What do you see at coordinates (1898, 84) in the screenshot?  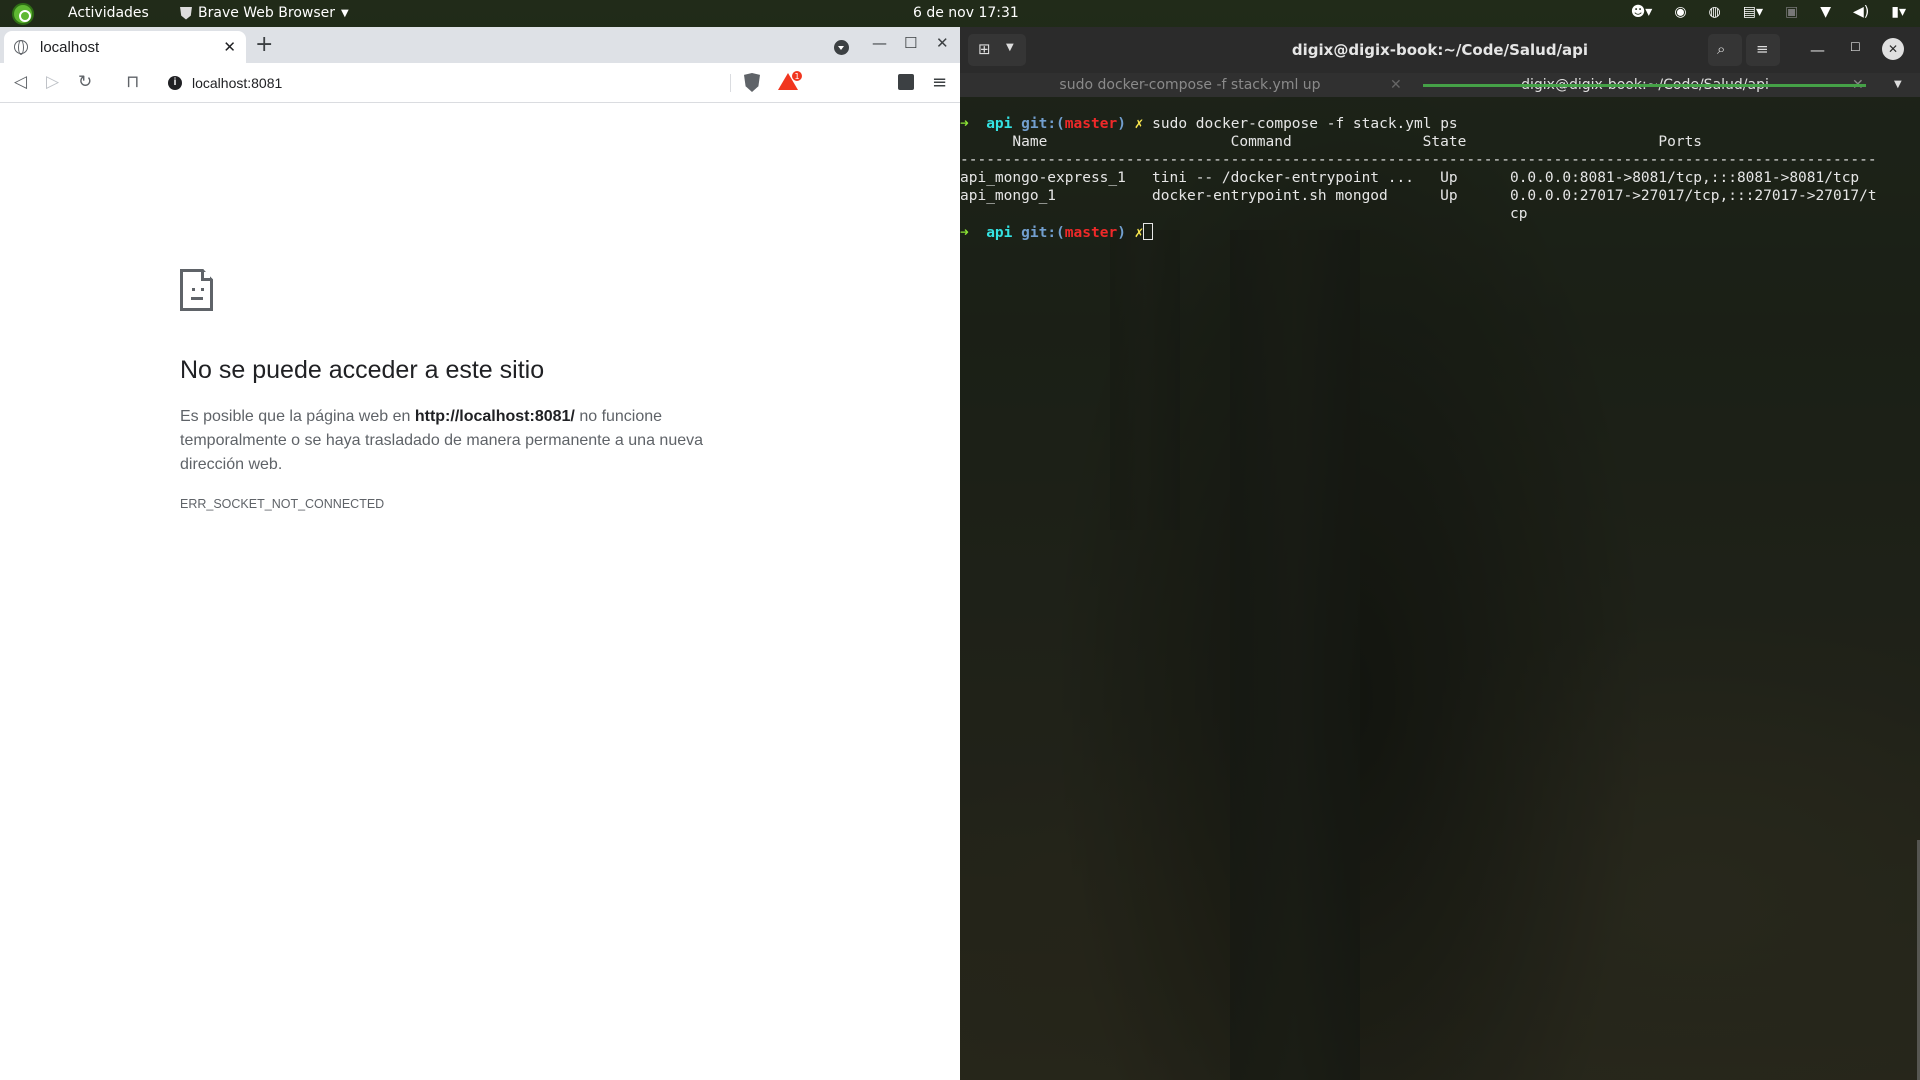 I see `tab-list-chevron-icon: ▼` at bounding box center [1898, 84].